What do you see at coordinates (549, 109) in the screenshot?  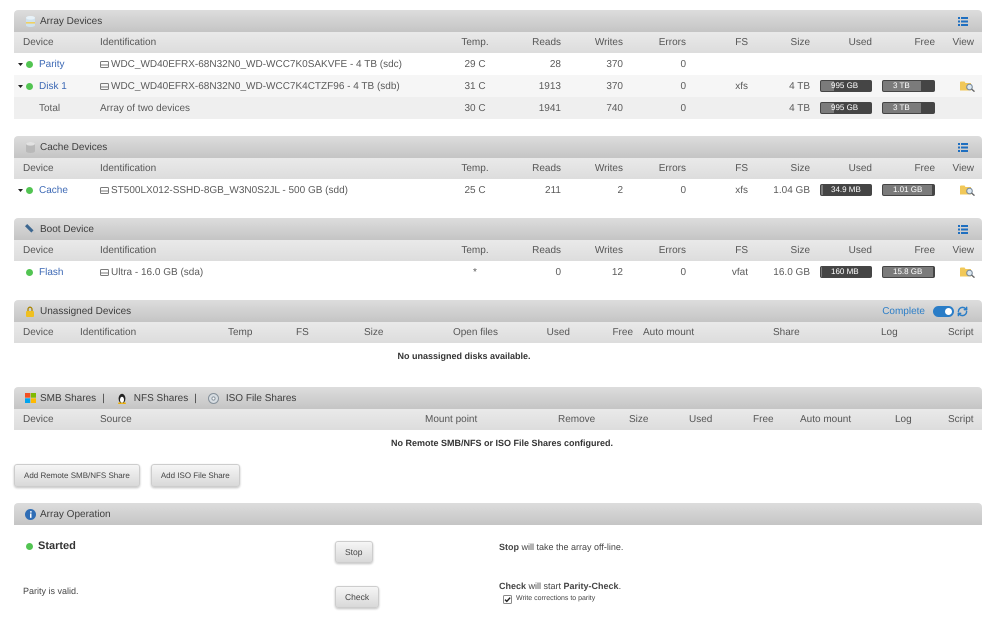 I see `table-cell-text: 1941` at bounding box center [549, 109].